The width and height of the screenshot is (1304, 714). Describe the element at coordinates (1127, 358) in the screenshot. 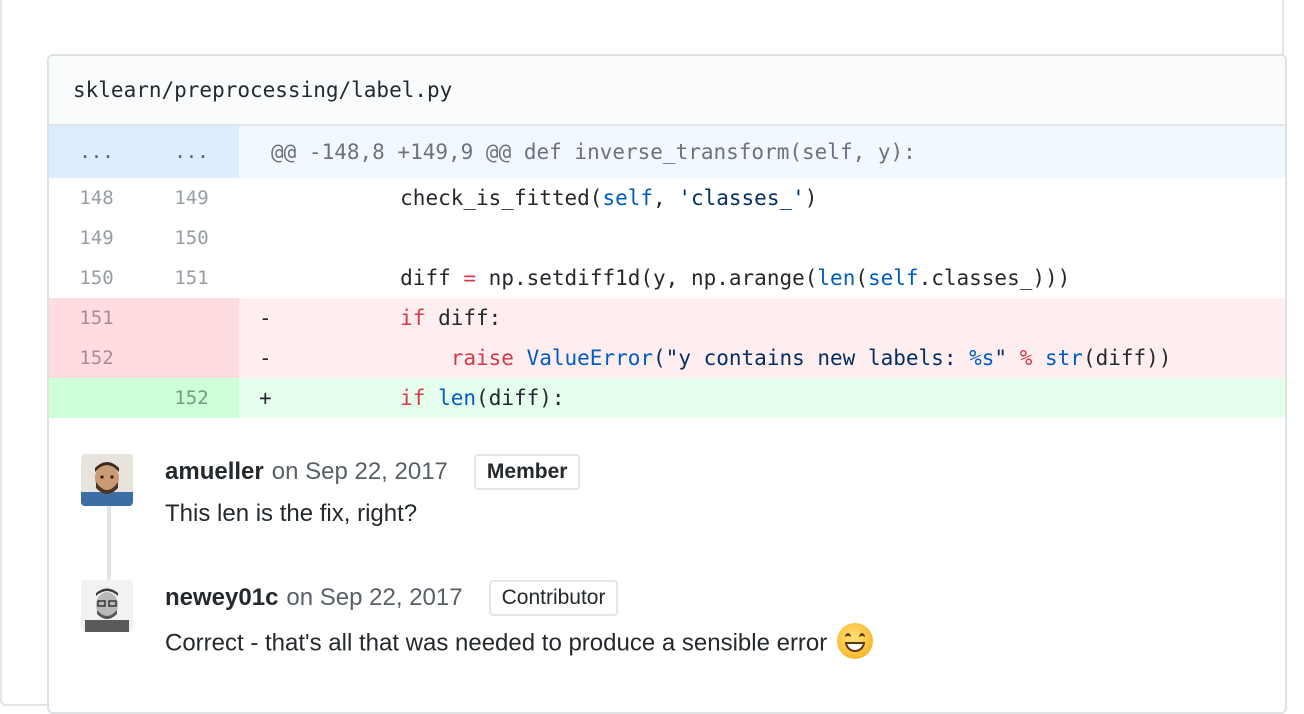

I see `code-token: (diff))` at that location.